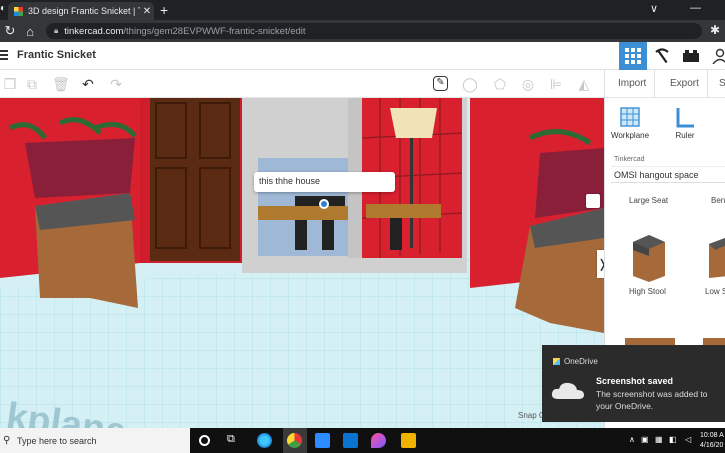 Image resolution: width=725 pixels, height=453 pixels. Describe the element at coordinates (715, 291) in the screenshot. I see `shape-label-low-stool: Low S` at that location.